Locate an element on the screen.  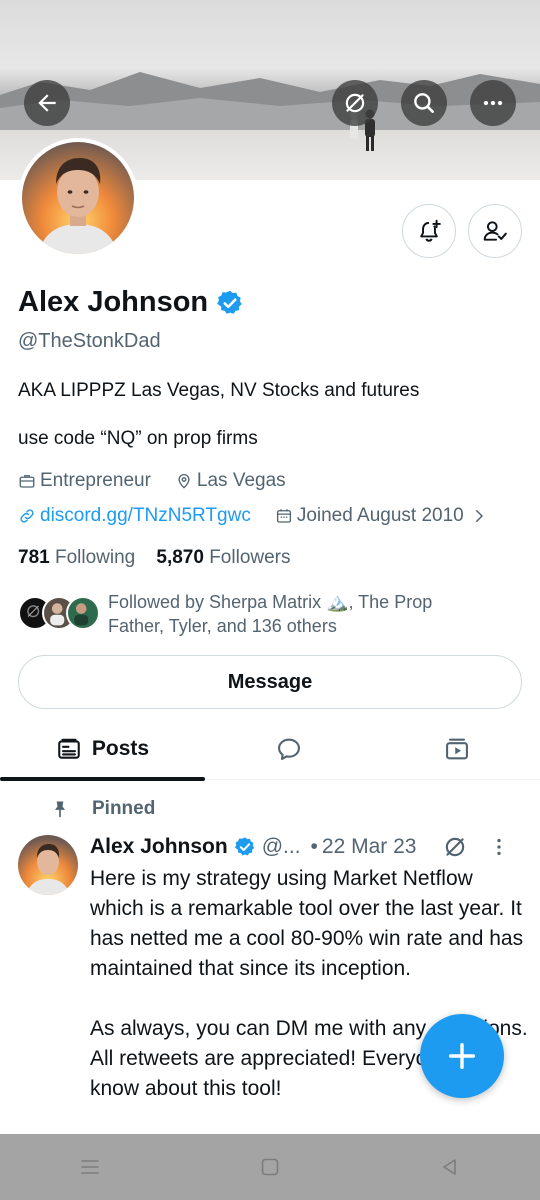
home-button is located at coordinates (270, 1167).